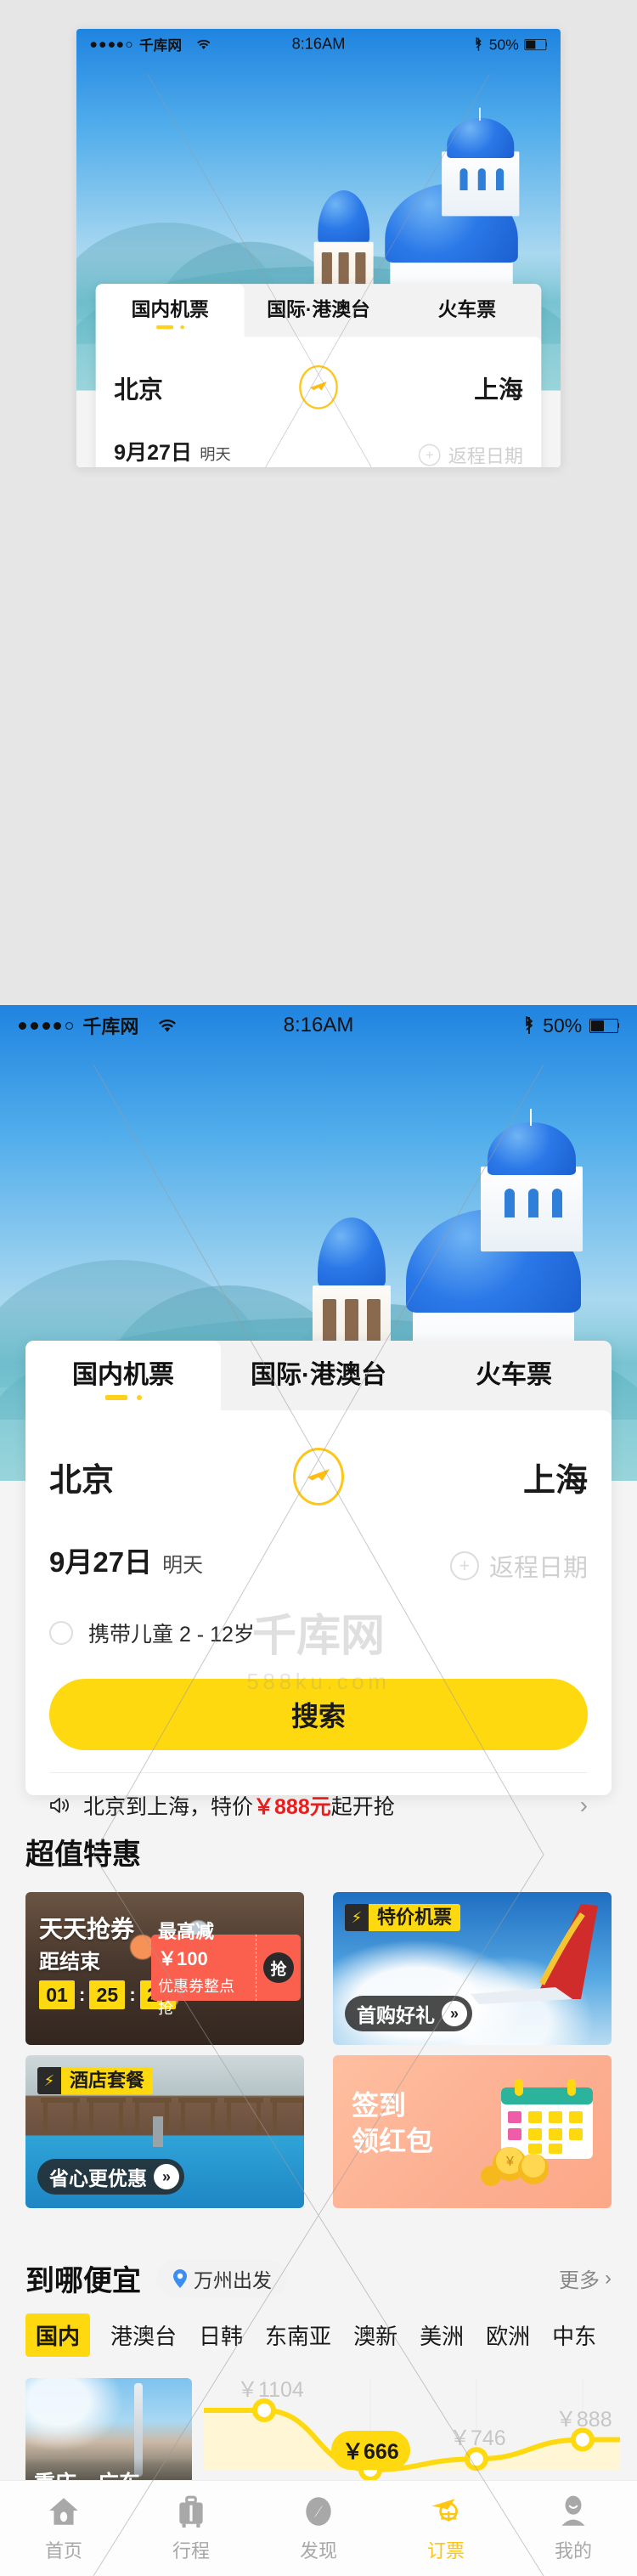 This screenshot has width=637, height=2576. What do you see at coordinates (166, 2176) in the screenshot?
I see `arrow-right-circle-icon: »` at bounding box center [166, 2176].